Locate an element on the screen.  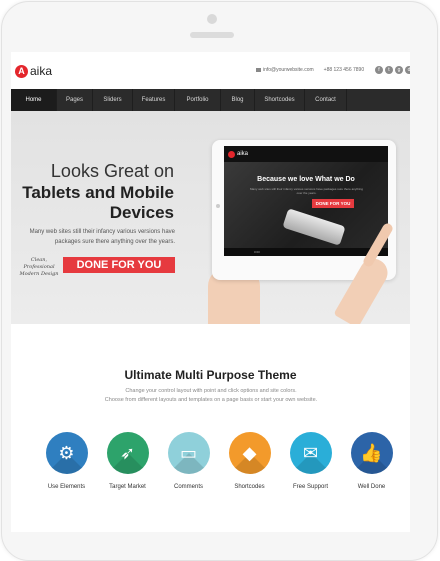
feature-label: Target Market is located at coordinates (127, 487).